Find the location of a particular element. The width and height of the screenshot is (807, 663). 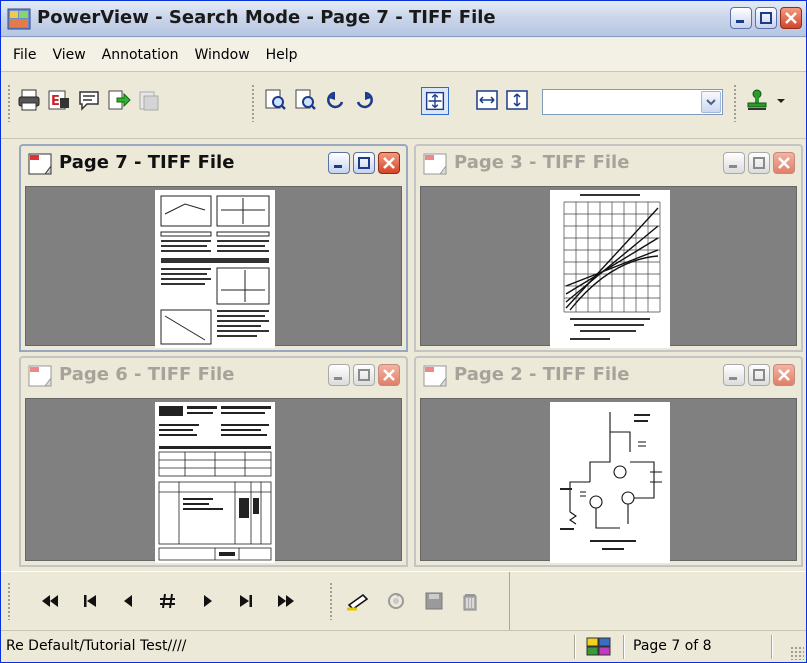

main-toolbar: E is located at coordinates (403, 106).